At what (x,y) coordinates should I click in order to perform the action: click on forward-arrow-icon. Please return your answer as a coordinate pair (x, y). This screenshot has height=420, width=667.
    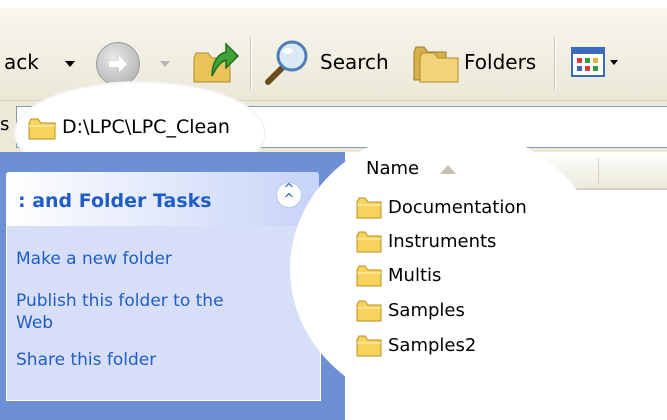
    Looking at the image, I should click on (118, 64).